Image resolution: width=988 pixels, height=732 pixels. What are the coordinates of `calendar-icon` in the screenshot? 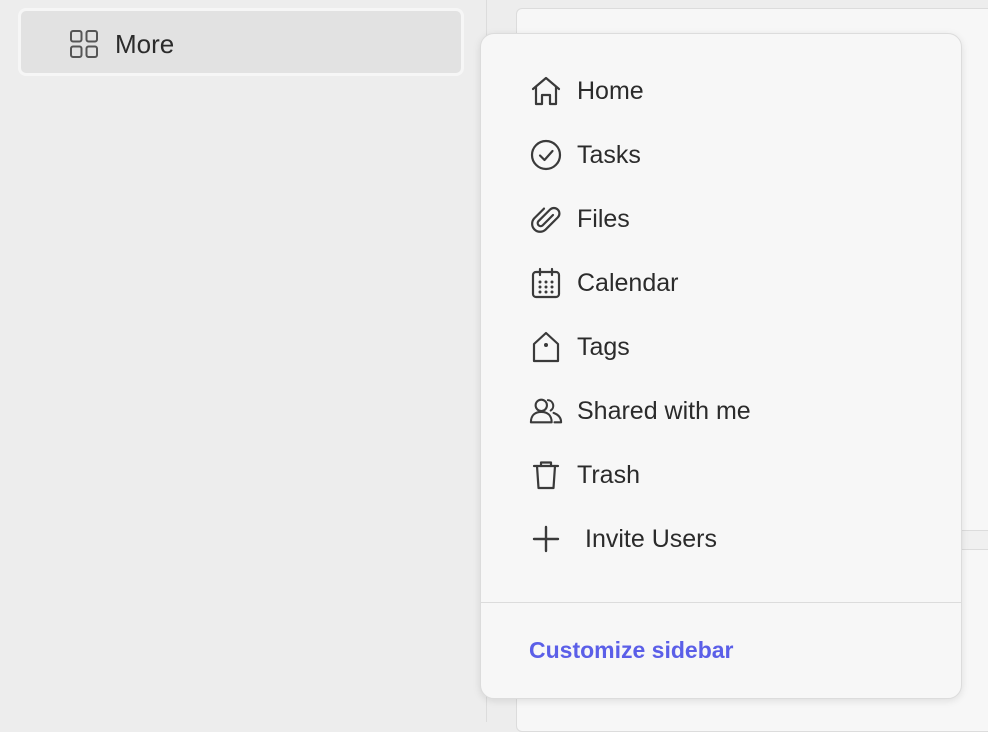 It's located at (546, 283).